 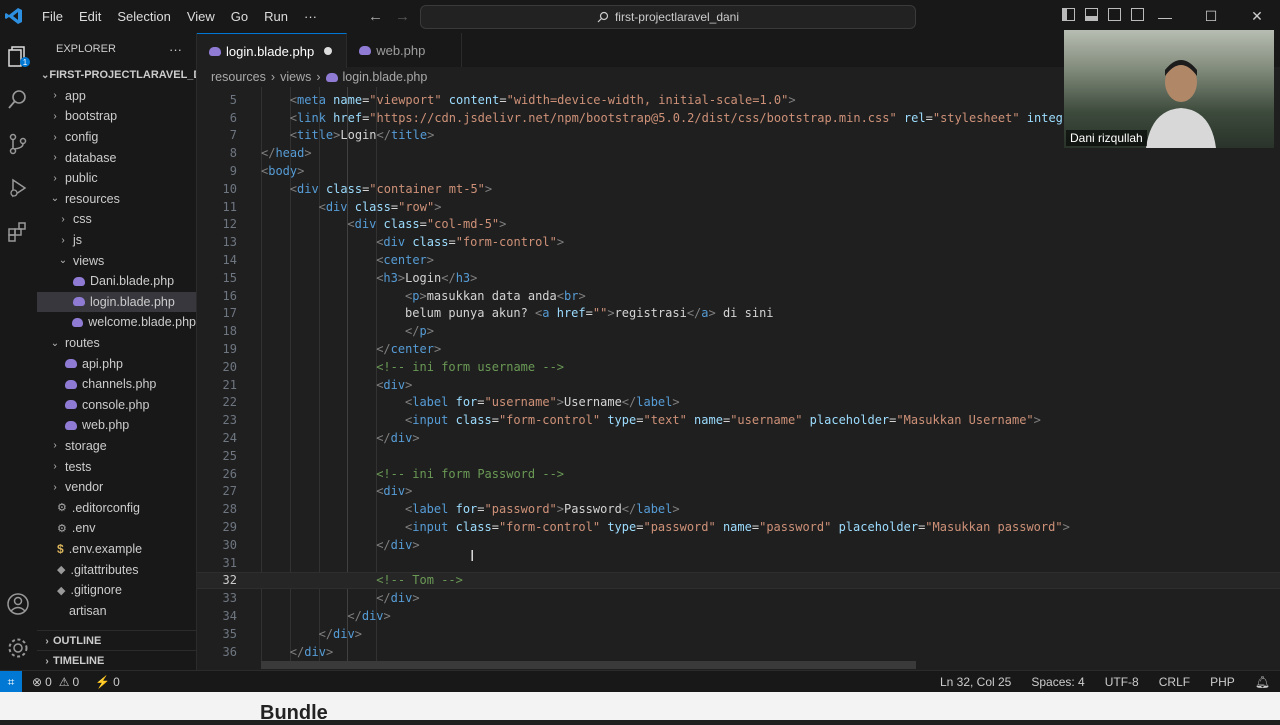 I want to click on tree-item: › app, so click(x=116, y=96).